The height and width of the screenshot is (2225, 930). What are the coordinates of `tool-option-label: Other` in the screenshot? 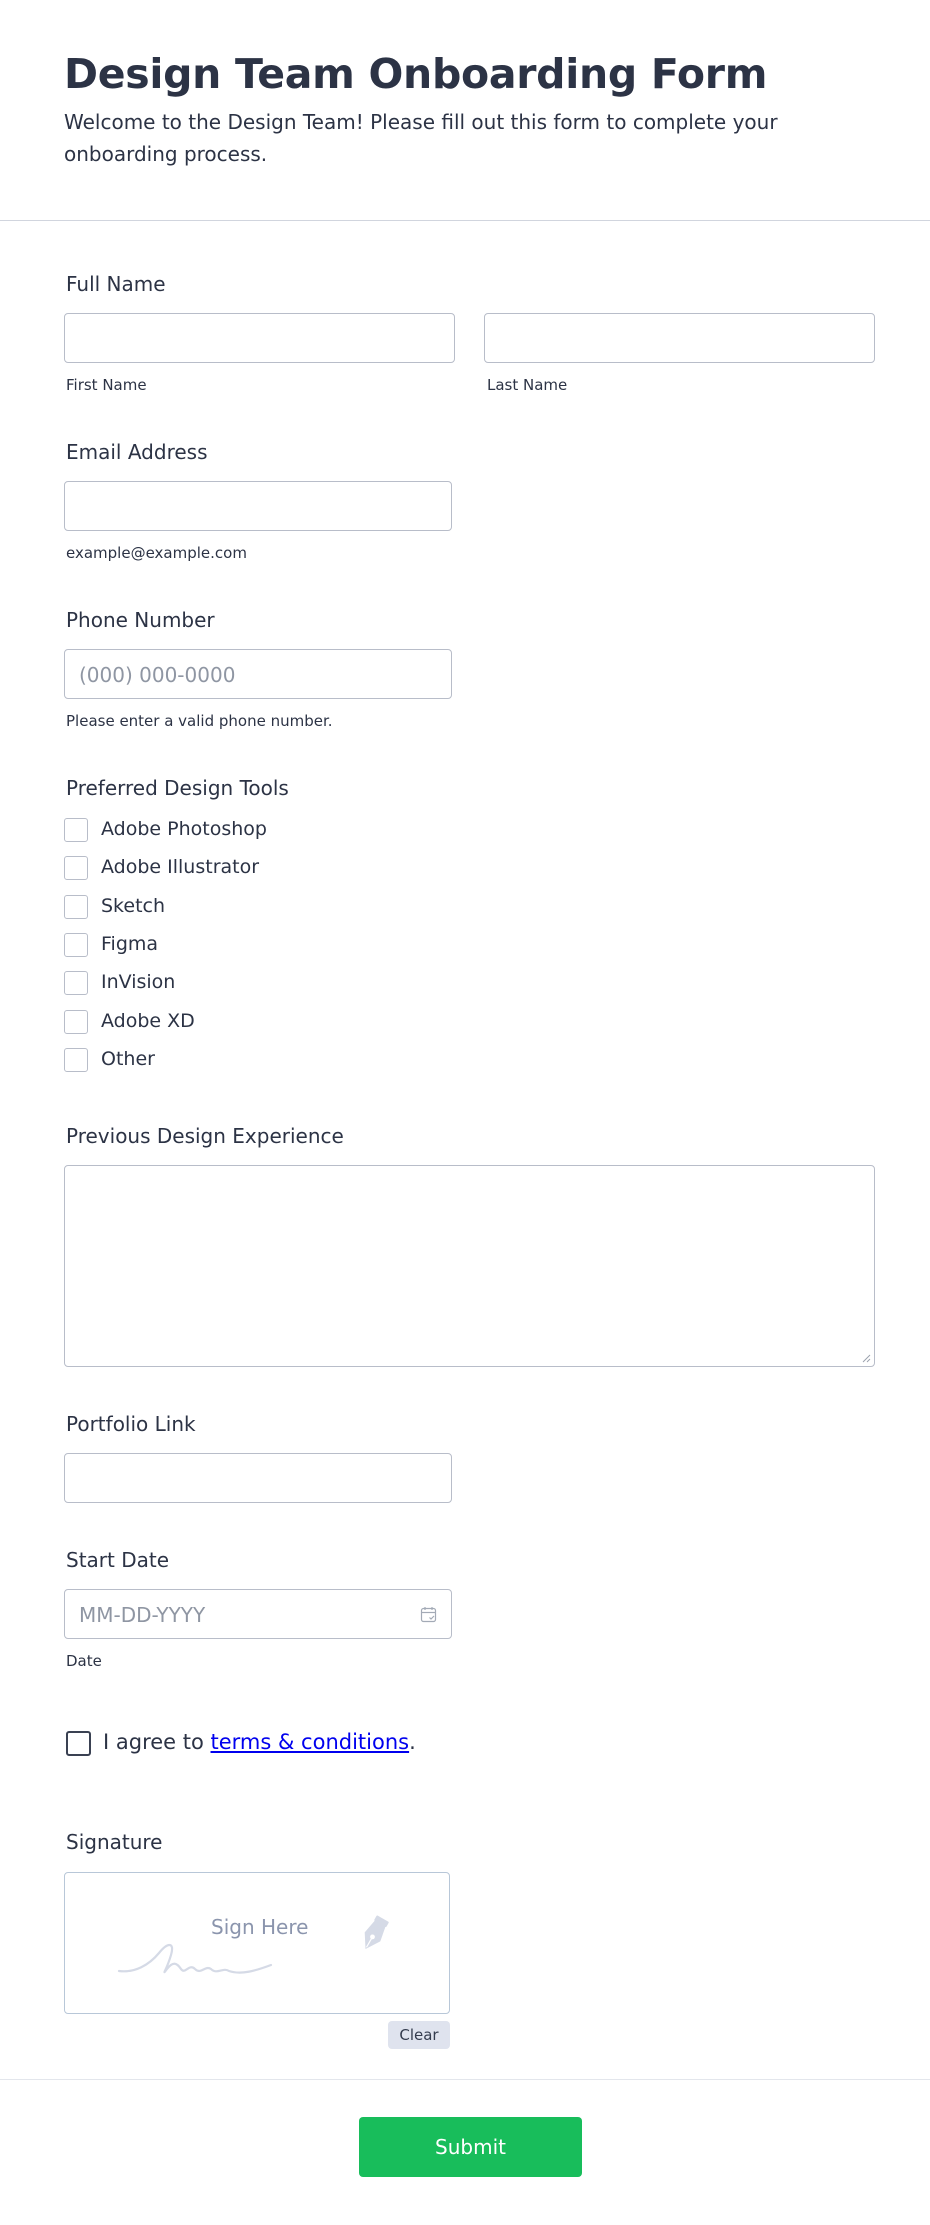 It's located at (128, 1059).